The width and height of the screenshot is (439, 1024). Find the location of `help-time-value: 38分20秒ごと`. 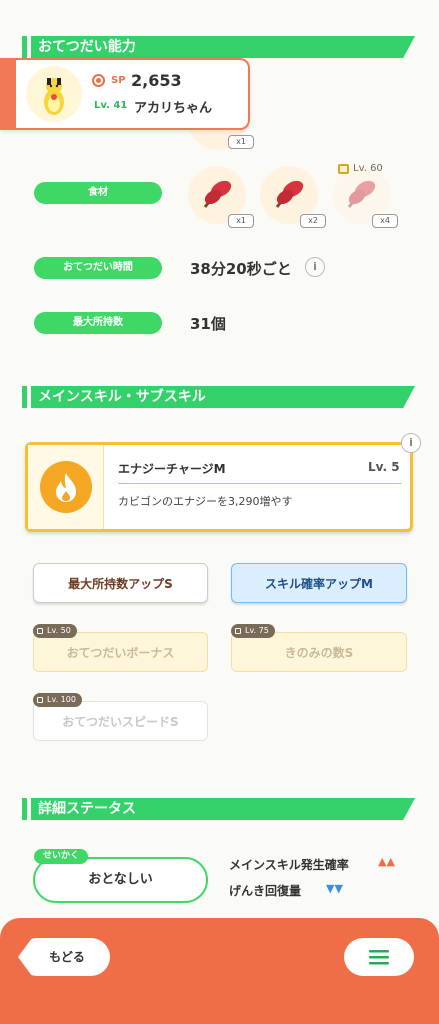

help-time-value: 38分20秒ごと is located at coordinates (241, 269).